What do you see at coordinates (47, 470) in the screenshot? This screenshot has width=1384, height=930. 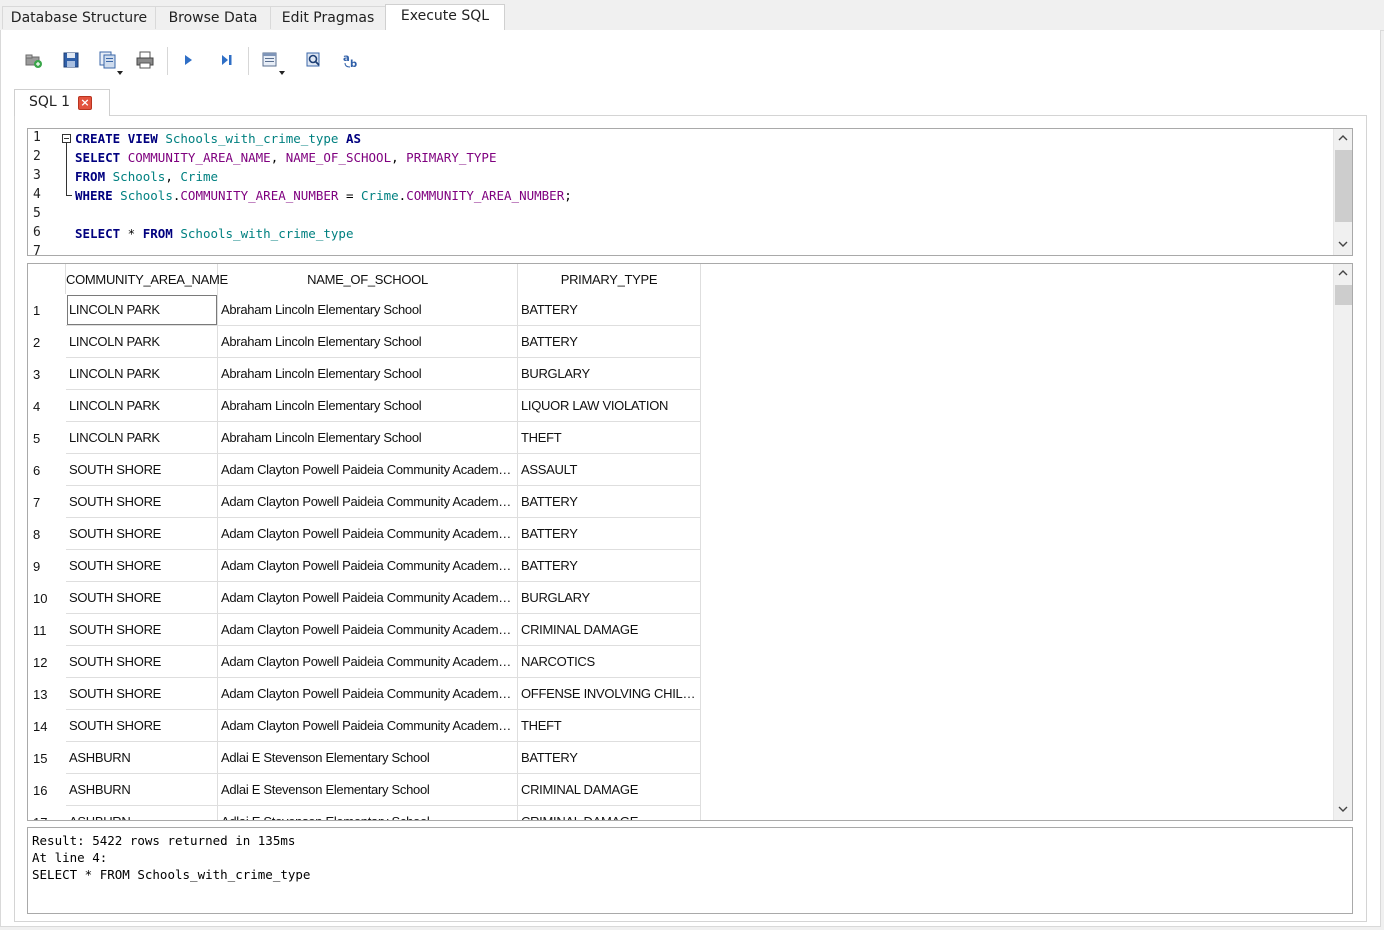 I see `row-number: 6` at bounding box center [47, 470].